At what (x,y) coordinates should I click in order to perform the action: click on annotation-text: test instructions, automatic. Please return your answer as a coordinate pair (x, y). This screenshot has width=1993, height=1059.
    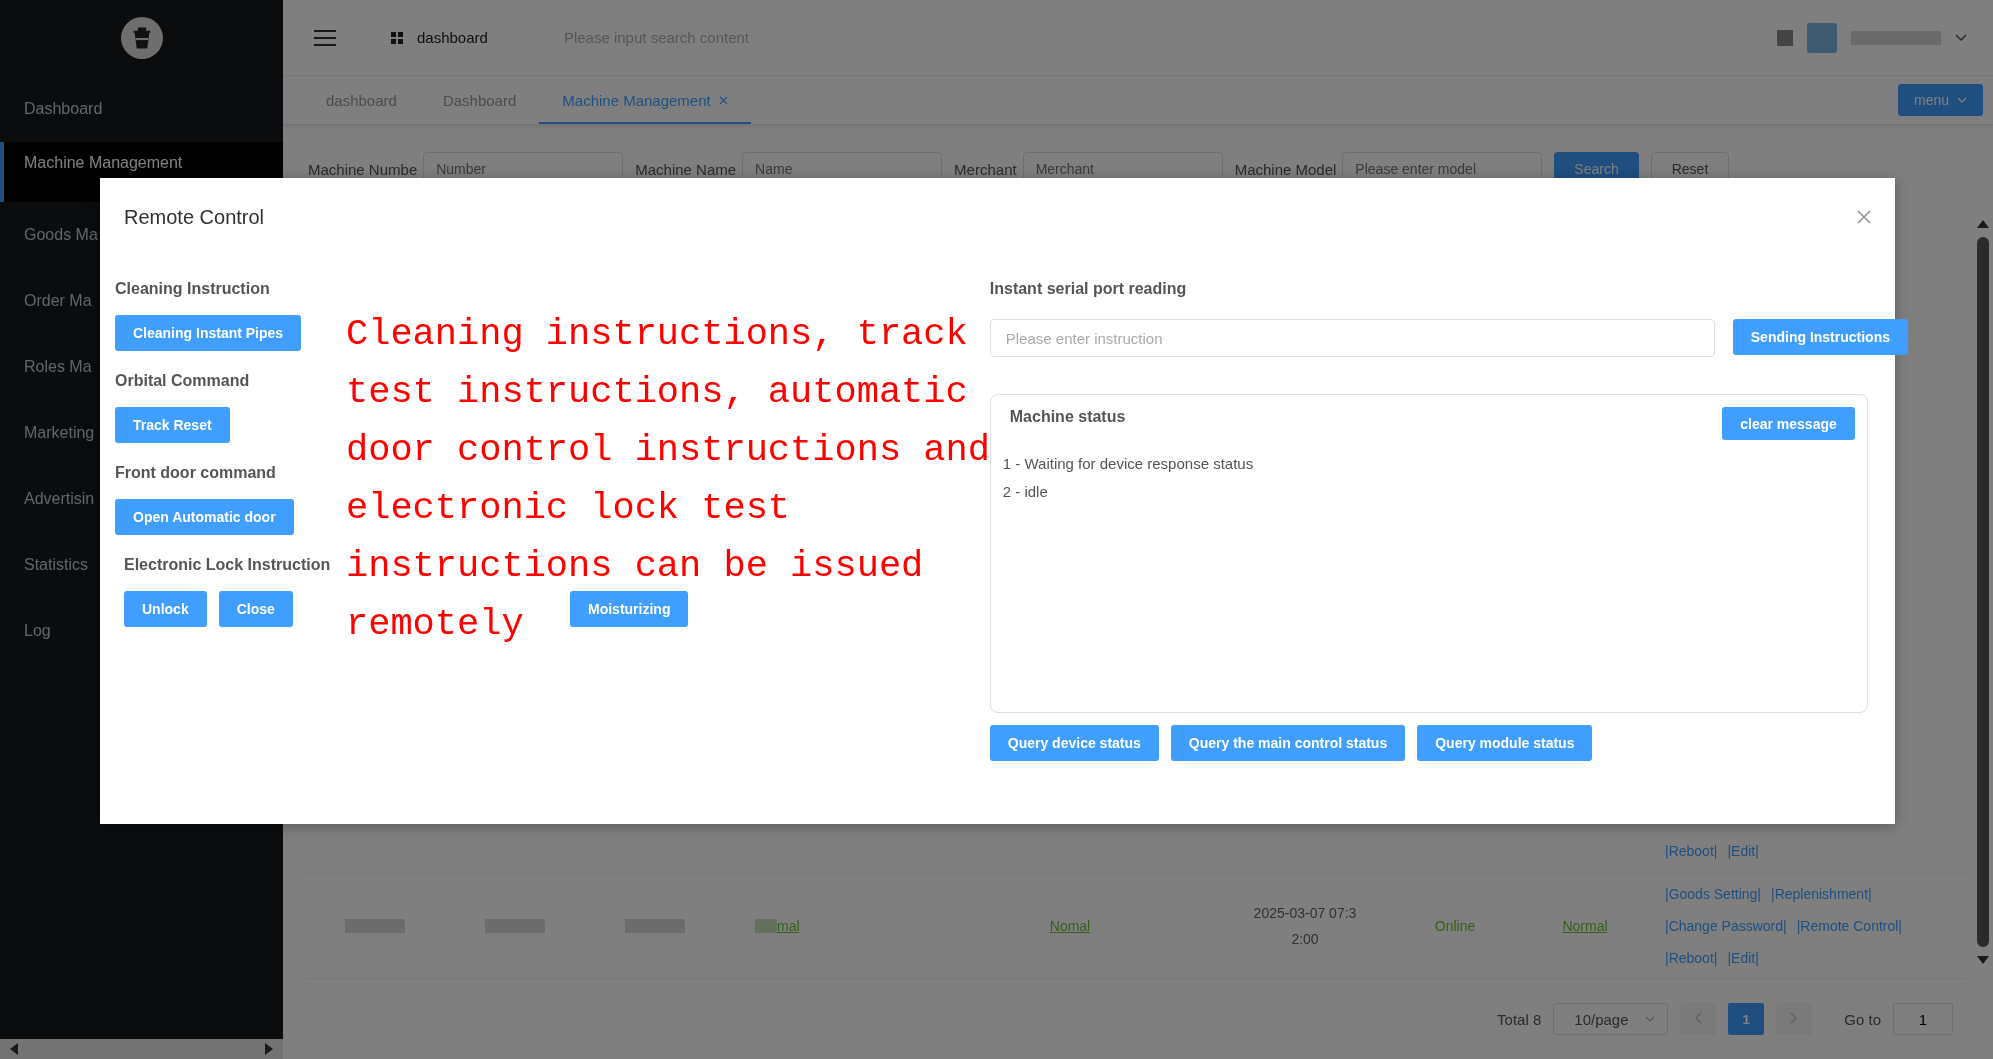
    Looking at the image, I should click on (657, 392).